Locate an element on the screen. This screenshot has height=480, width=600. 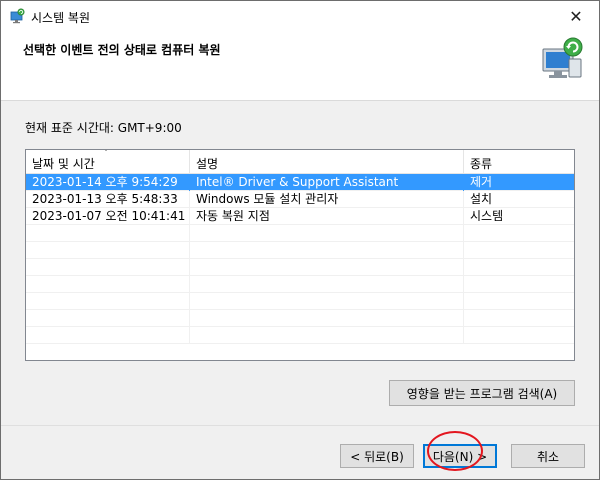
affected-programs-button: 영향을 받는 프로그램 검색(A) is located at coordinates (482, 393).